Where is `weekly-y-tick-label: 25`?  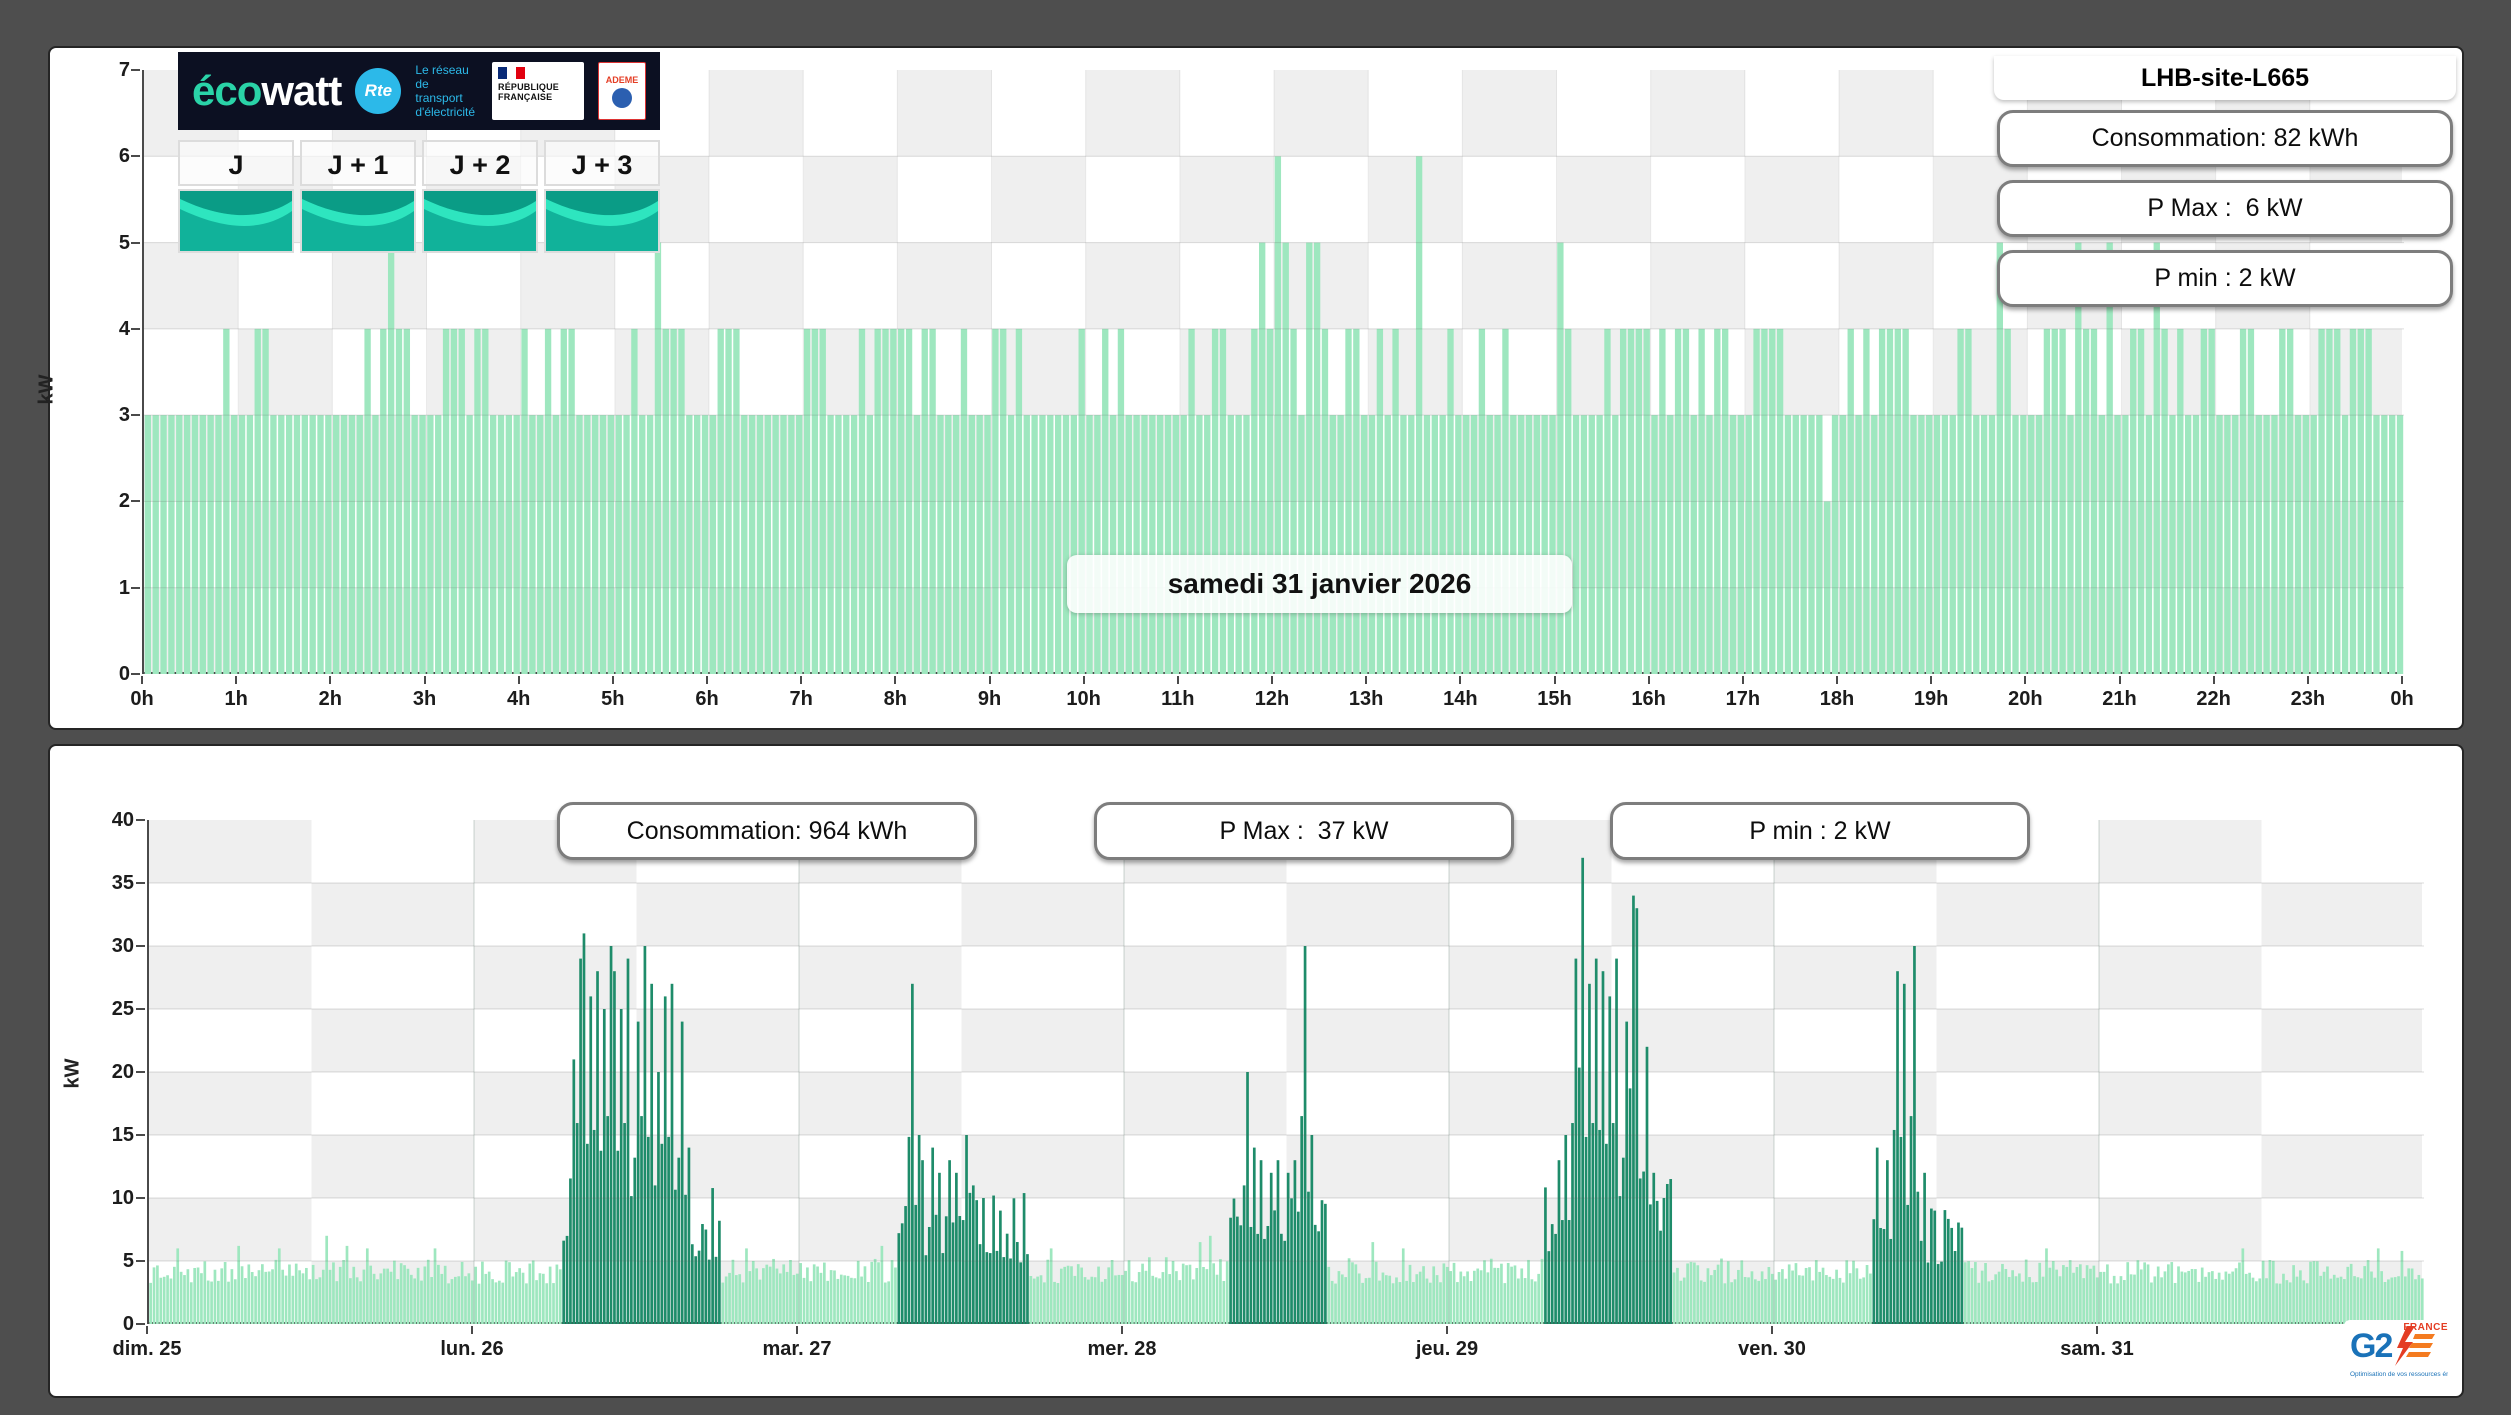 weekly-y-tick-label: 25 is located at coordinates (122, 1009).